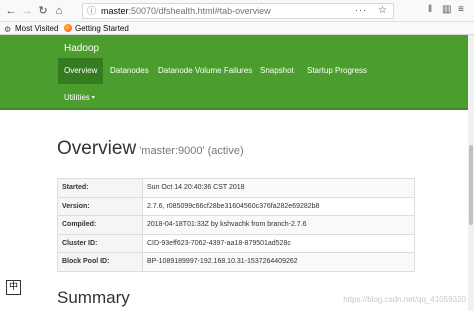 The height and width of the screenshot is (311, 474). What do you see at coordinates (43, 11) in the screenshot?
I see `reload-icon: ↻` at bounding box center [43, 11].